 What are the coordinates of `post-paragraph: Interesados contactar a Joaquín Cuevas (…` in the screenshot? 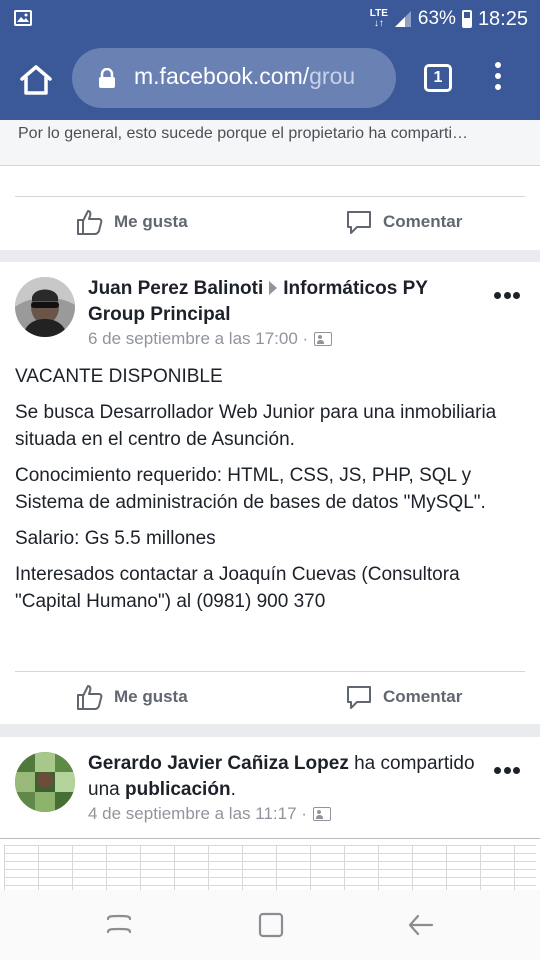 It's located at (237, 588).